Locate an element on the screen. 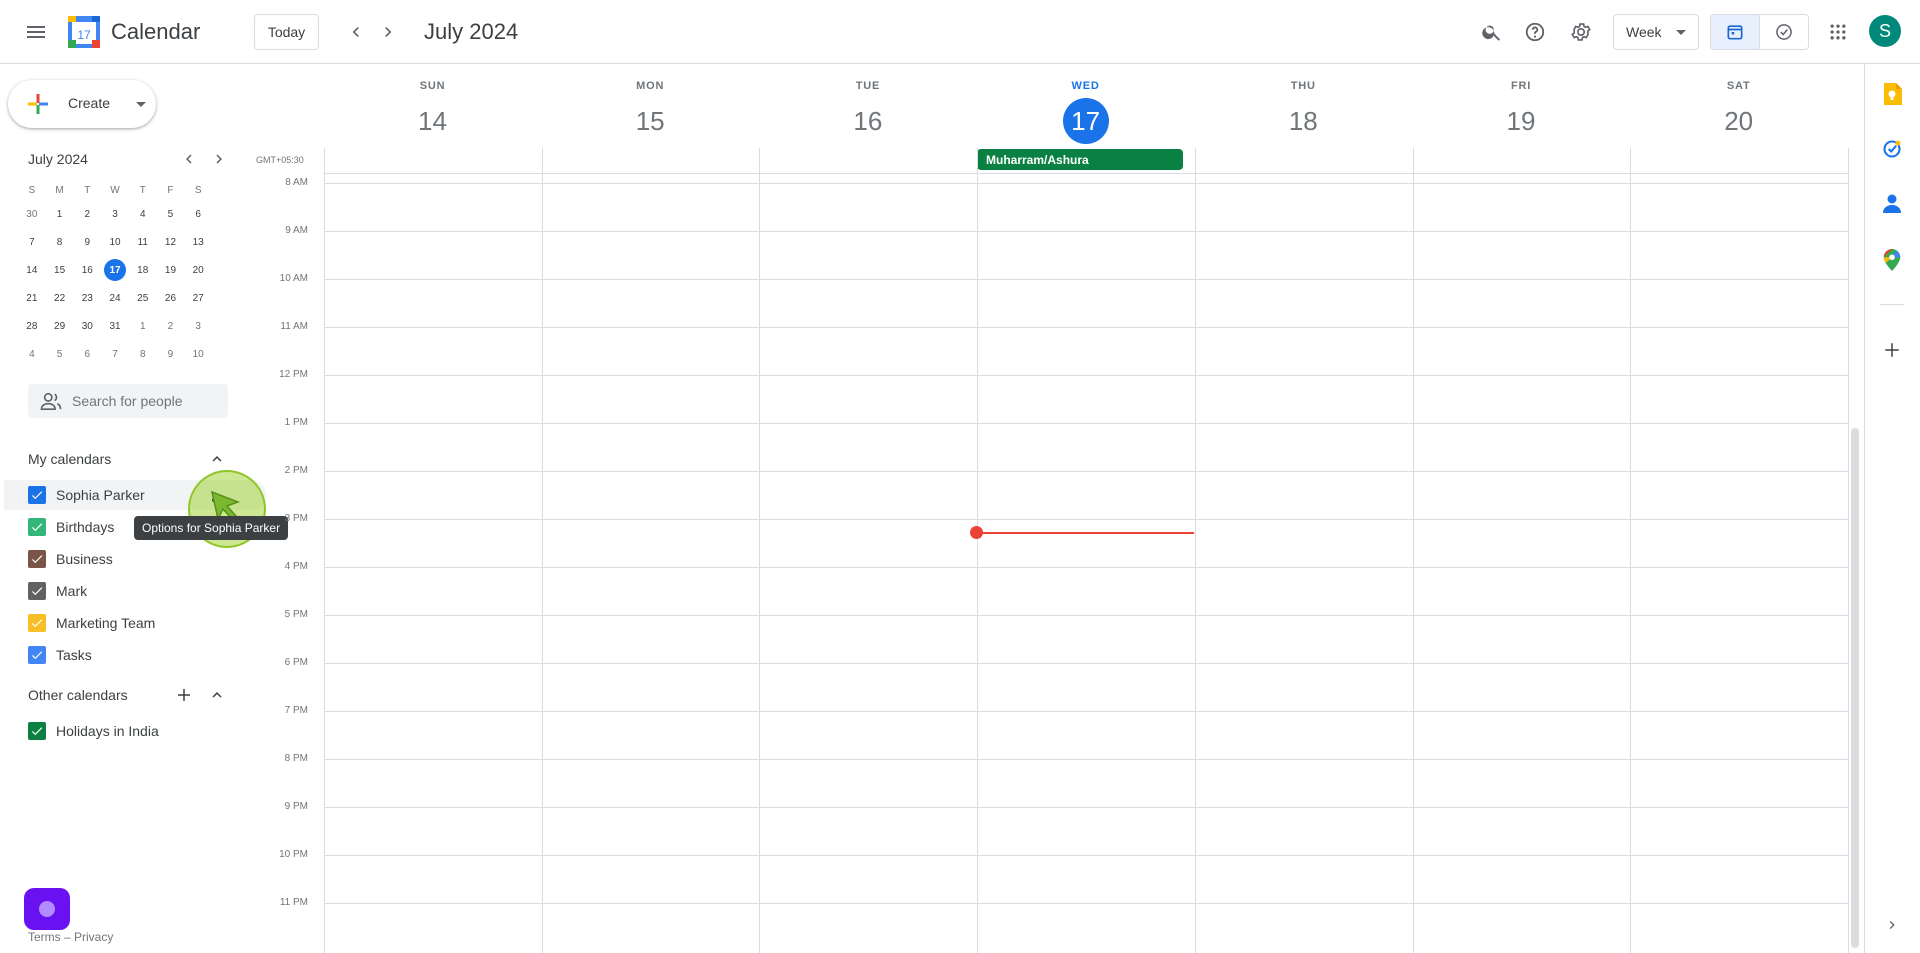  my-calendars-collapse-button is located at coordinates (217, 459).